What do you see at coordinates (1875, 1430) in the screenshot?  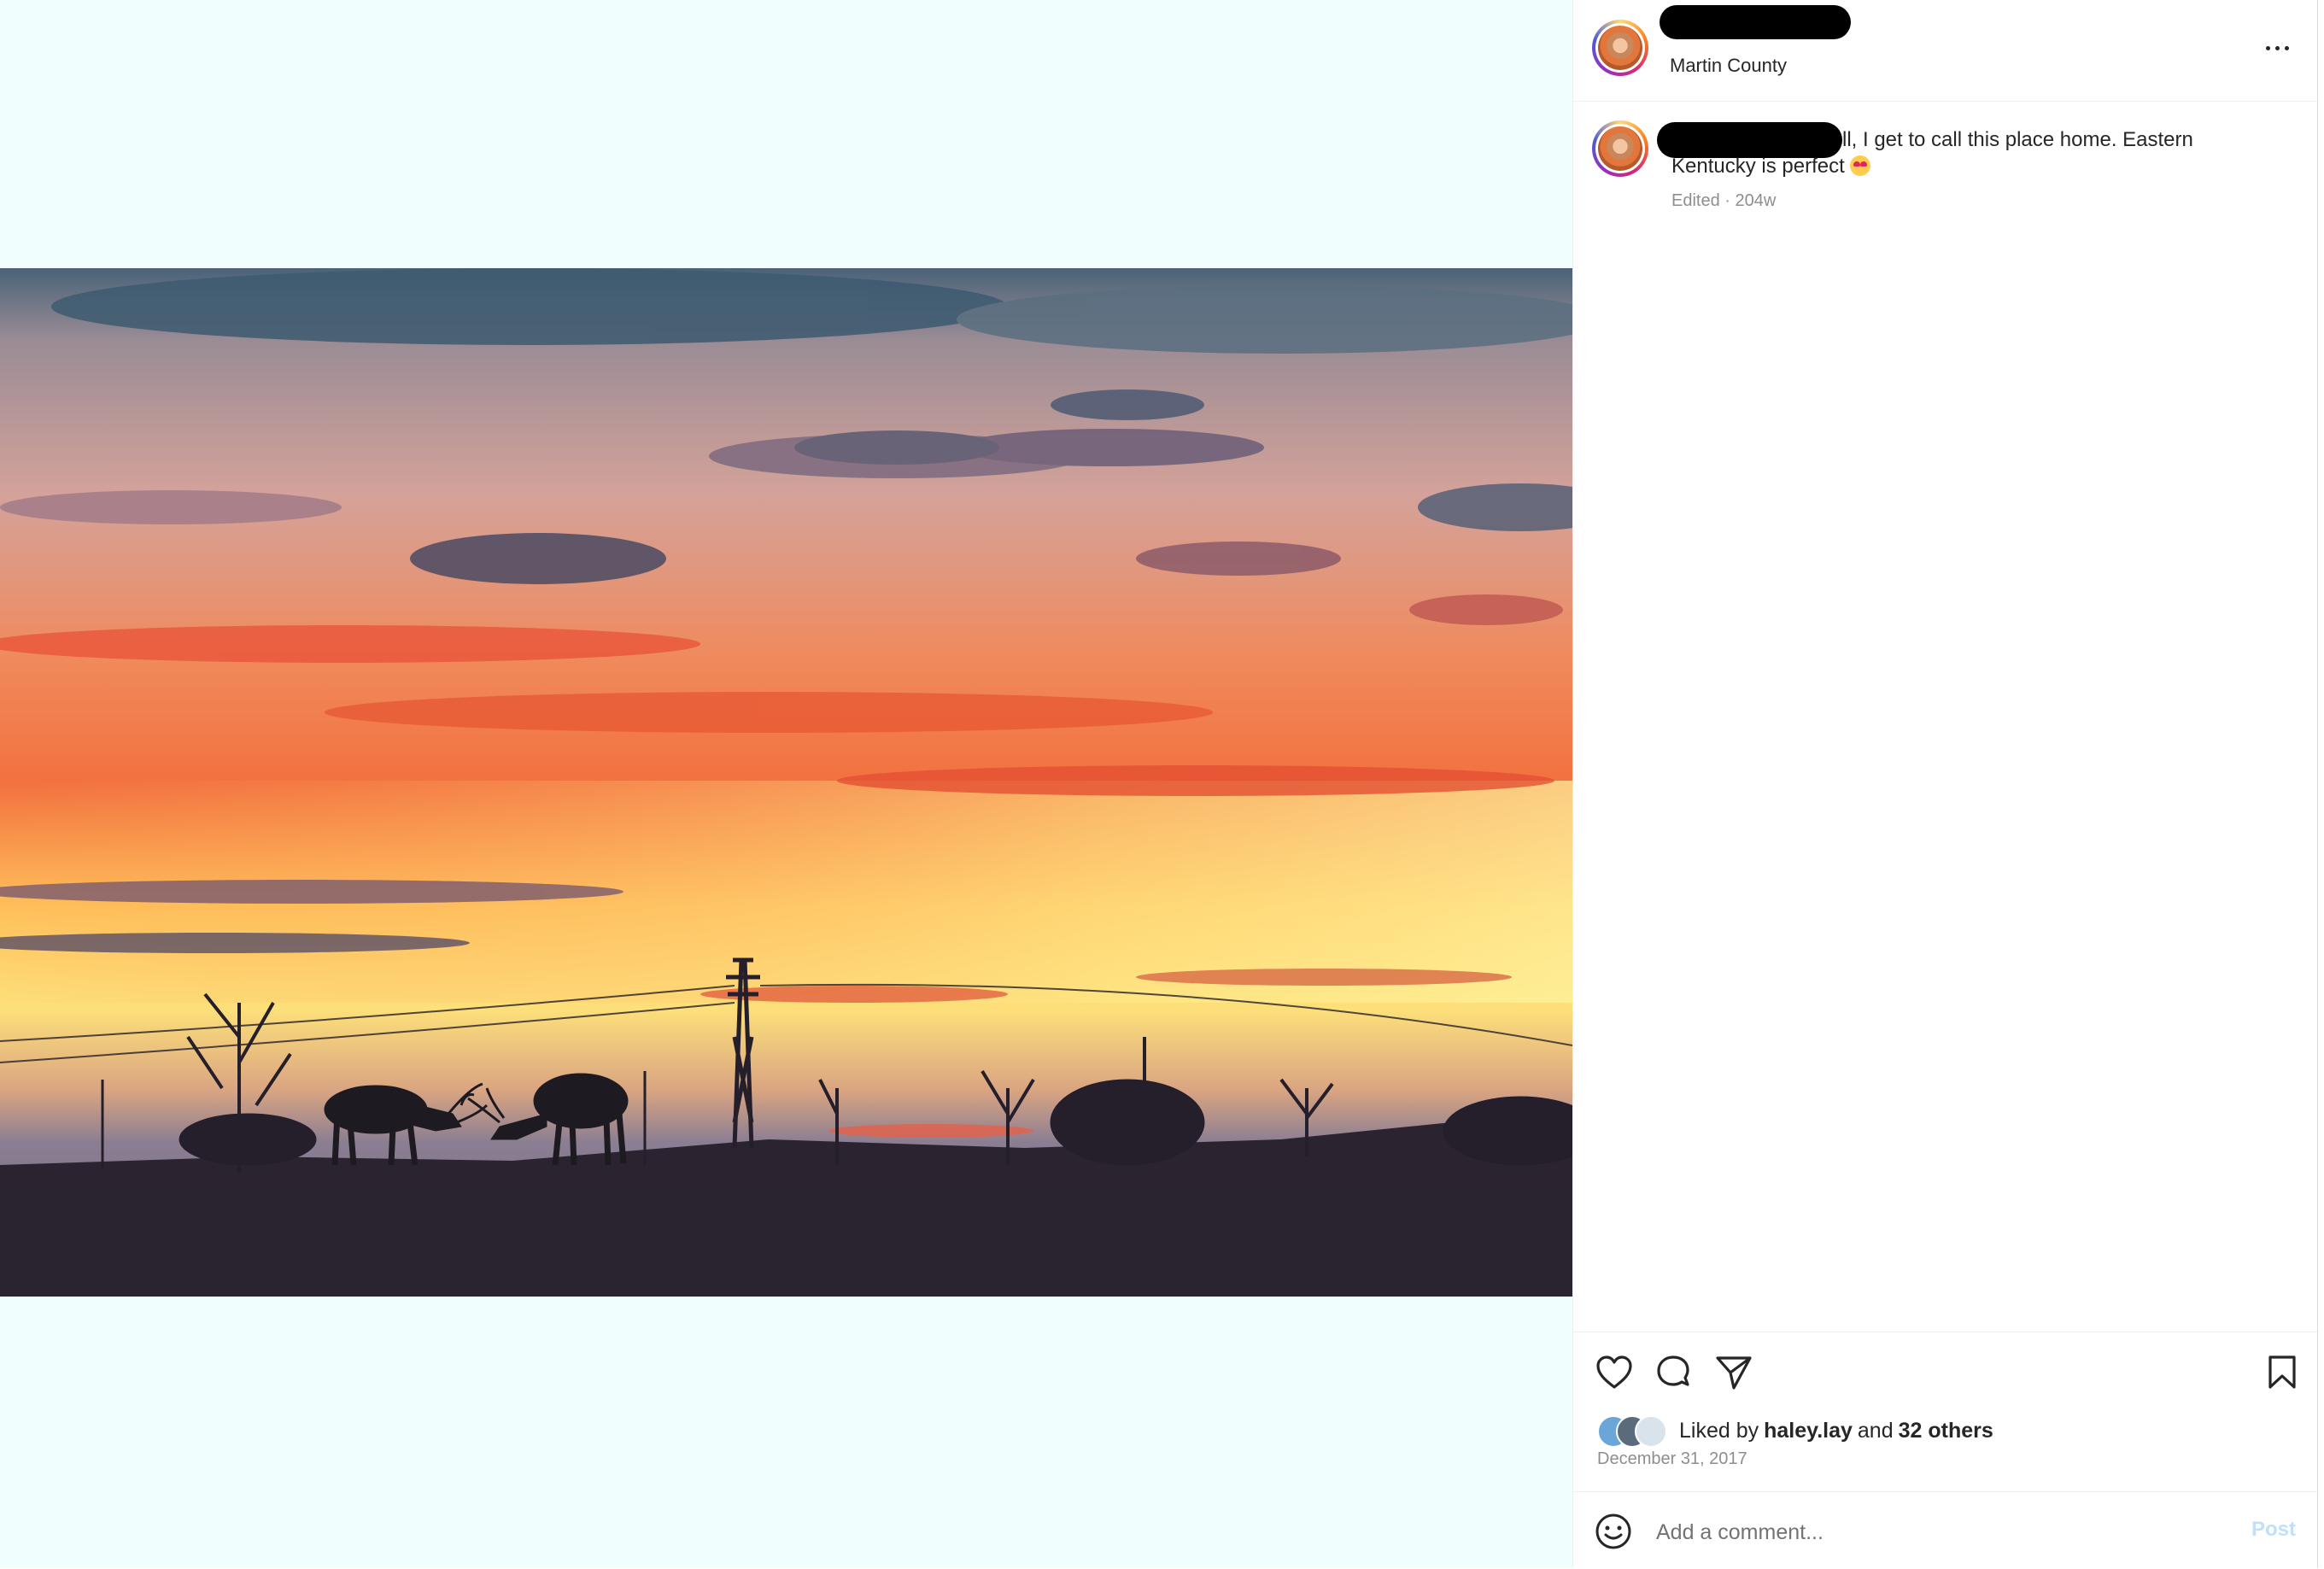 I see `liked-and: and` at bounding box center [1875, 1430].